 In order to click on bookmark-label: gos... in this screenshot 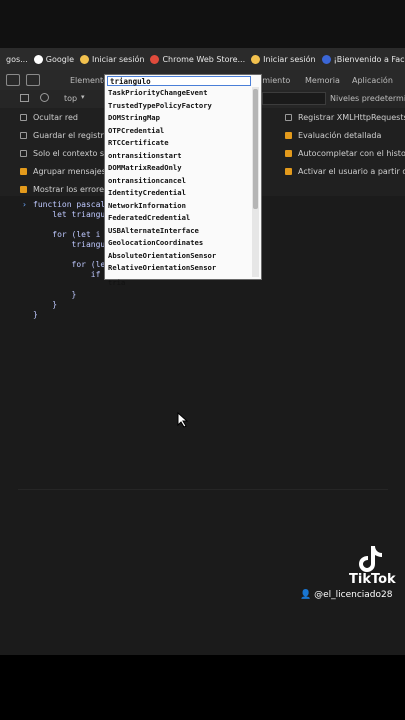, I will do `click(17, 59)`.